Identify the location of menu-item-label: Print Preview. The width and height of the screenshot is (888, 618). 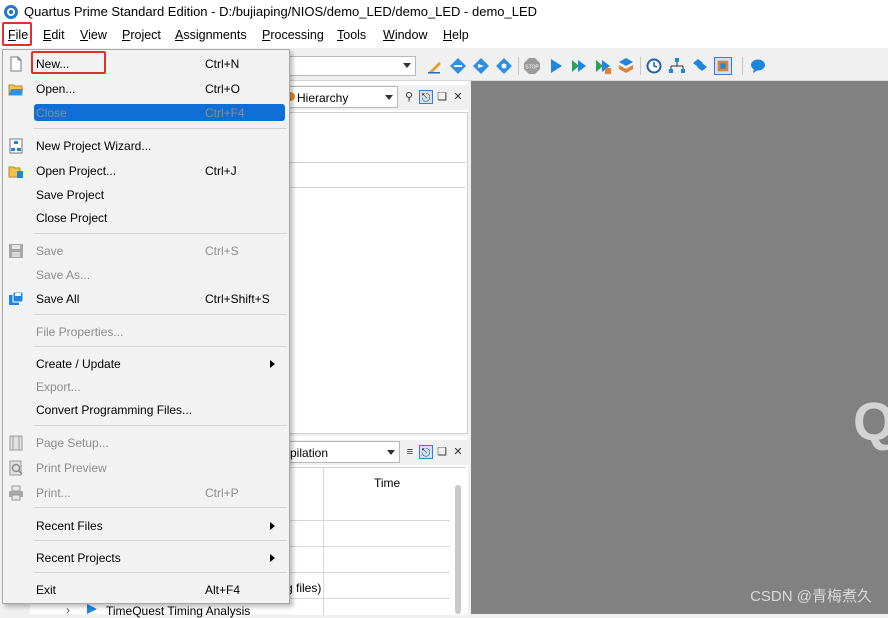
(71, 468).